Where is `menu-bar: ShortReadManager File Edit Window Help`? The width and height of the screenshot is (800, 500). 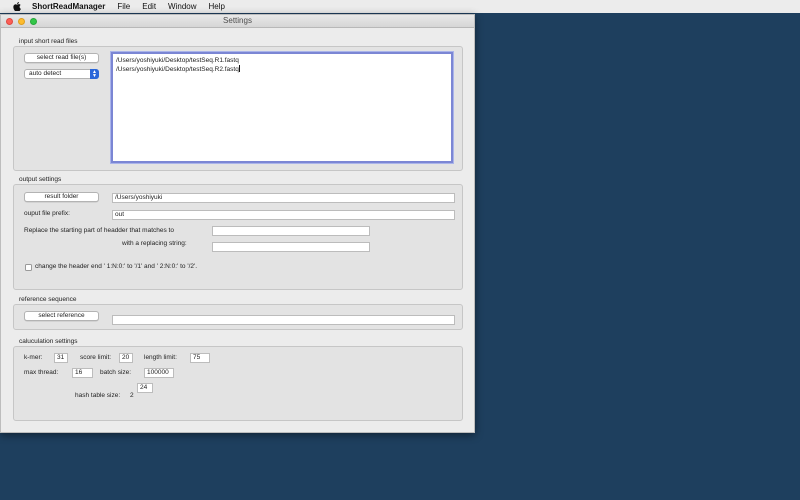
menu-bar: ShortReadManager File Edit Window Help is located at coordinates (400, 6).